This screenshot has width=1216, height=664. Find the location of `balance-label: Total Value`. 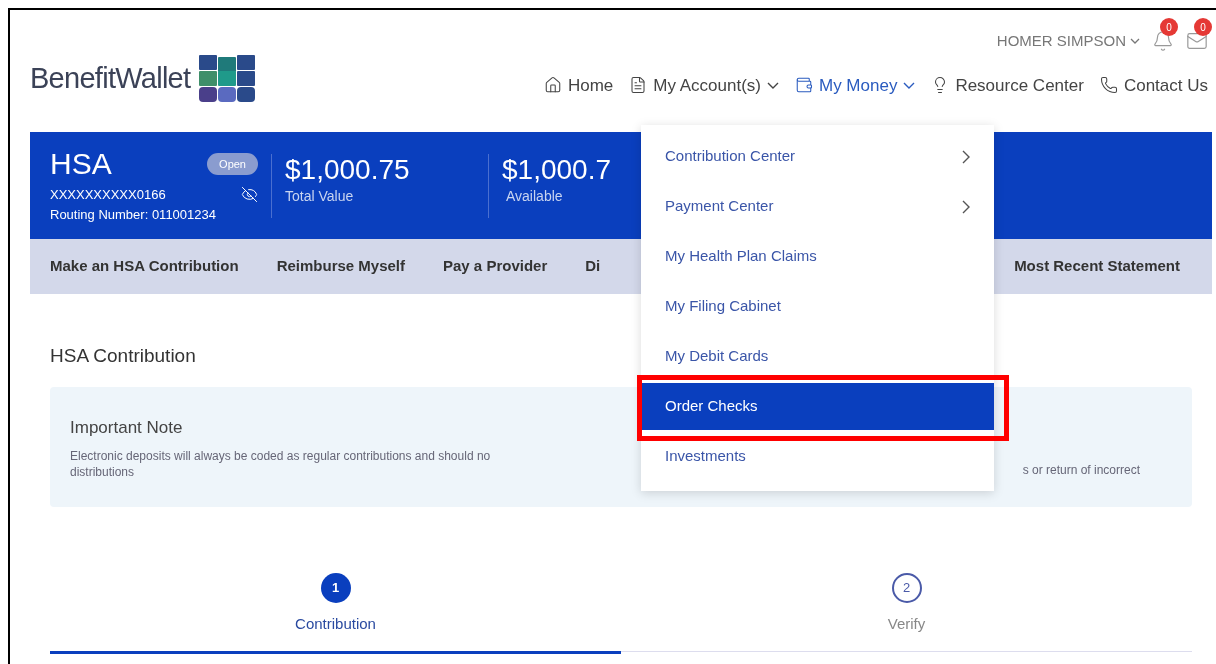

balance-label: Total Value is located at coordinates (320, 196).